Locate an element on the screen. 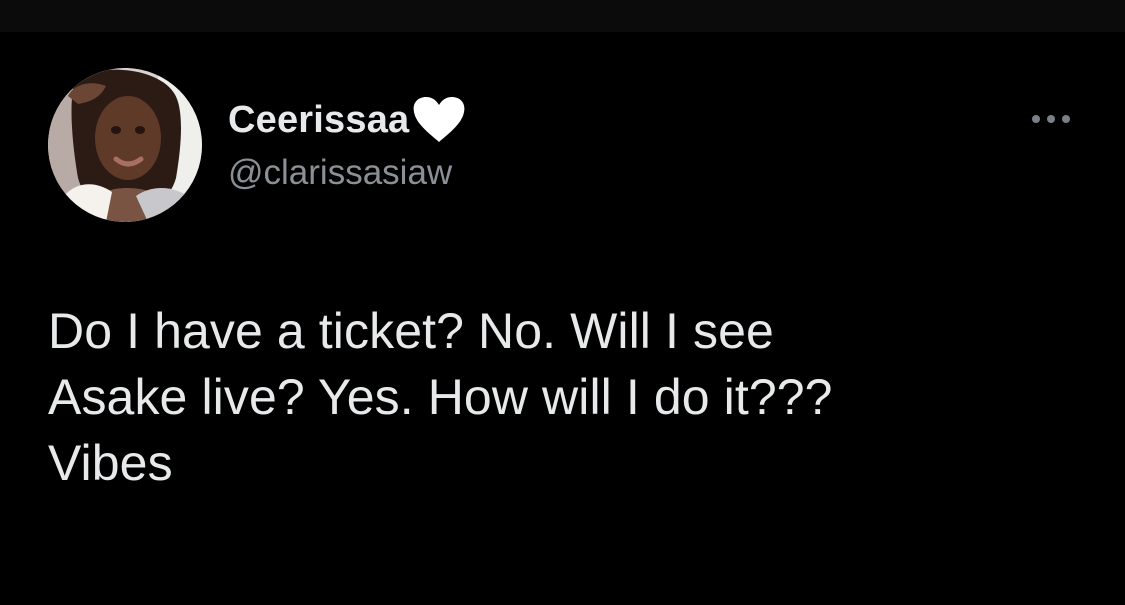  top-bar is located at coordinates (562, 16).